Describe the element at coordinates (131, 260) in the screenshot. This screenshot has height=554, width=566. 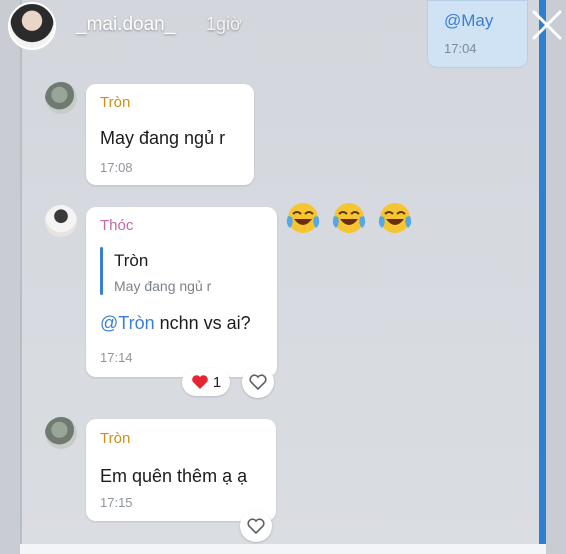
I see `quote-sender: Tròn` at that location.